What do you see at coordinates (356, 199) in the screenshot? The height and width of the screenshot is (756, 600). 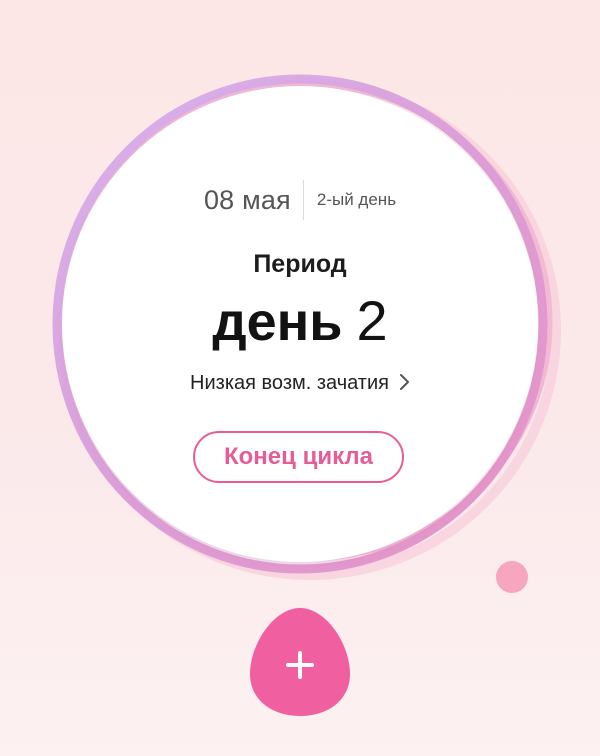 I see `day-of-cycle-label: 2-ый день` at bounding box center [356, 199].